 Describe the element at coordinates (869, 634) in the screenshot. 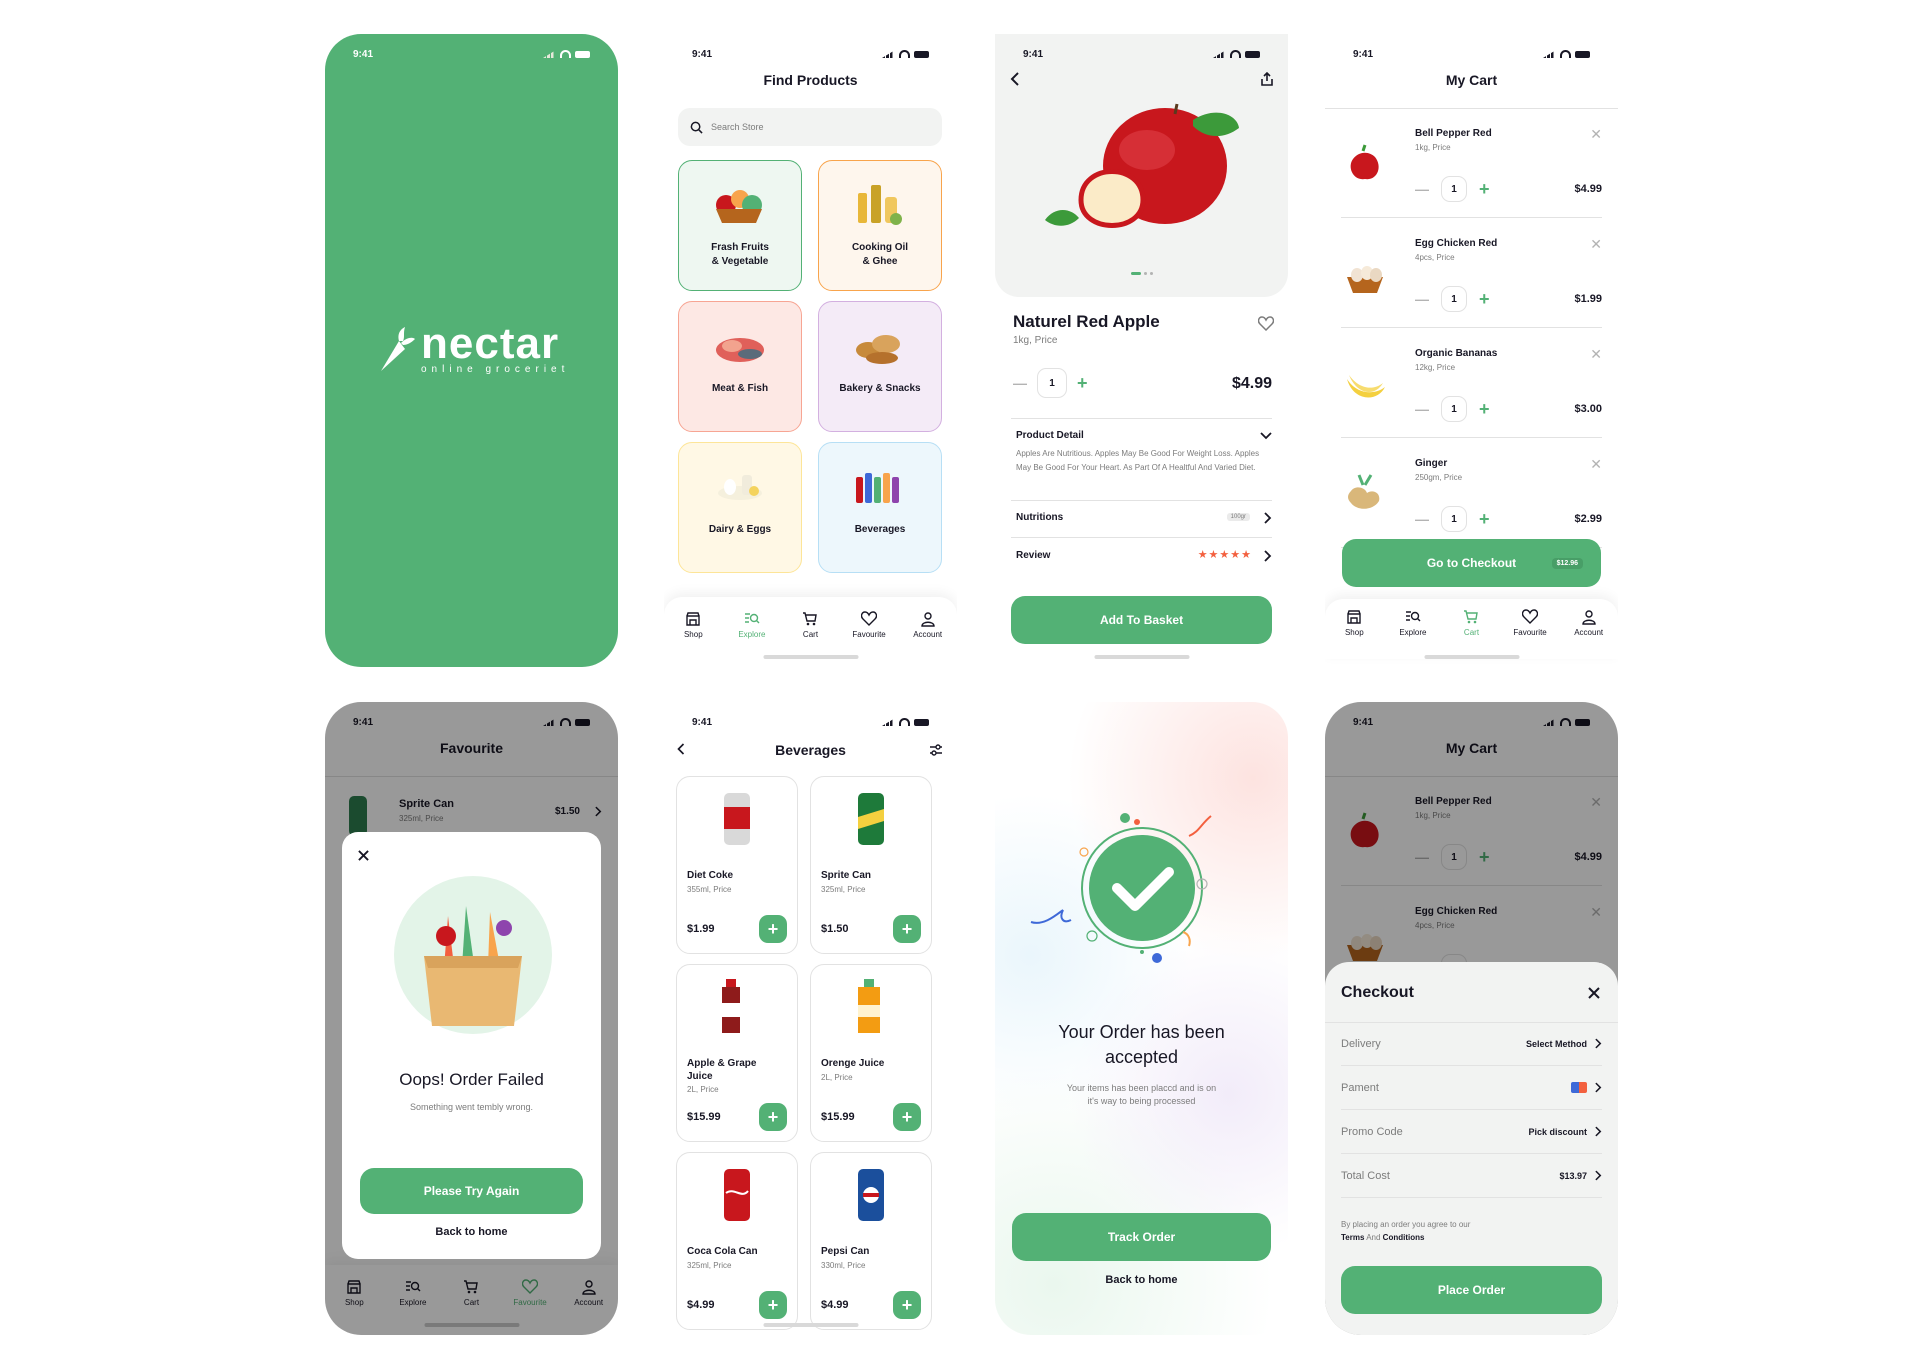

I see `tab-label: Favourite` at that location.